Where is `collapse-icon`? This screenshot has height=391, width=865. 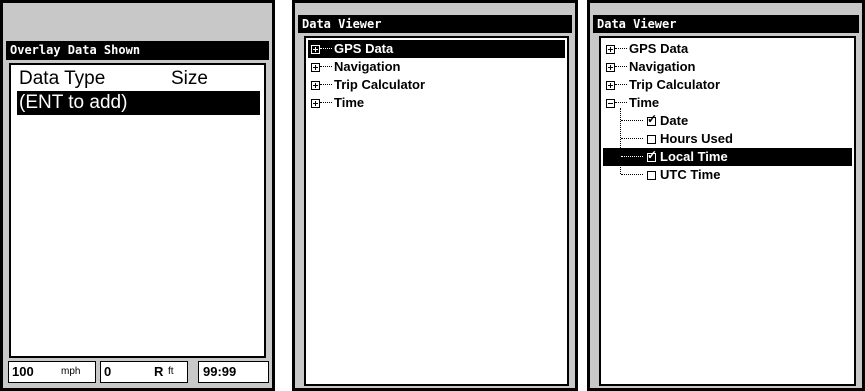
collapse-icon is located at coordinates (610, 103).